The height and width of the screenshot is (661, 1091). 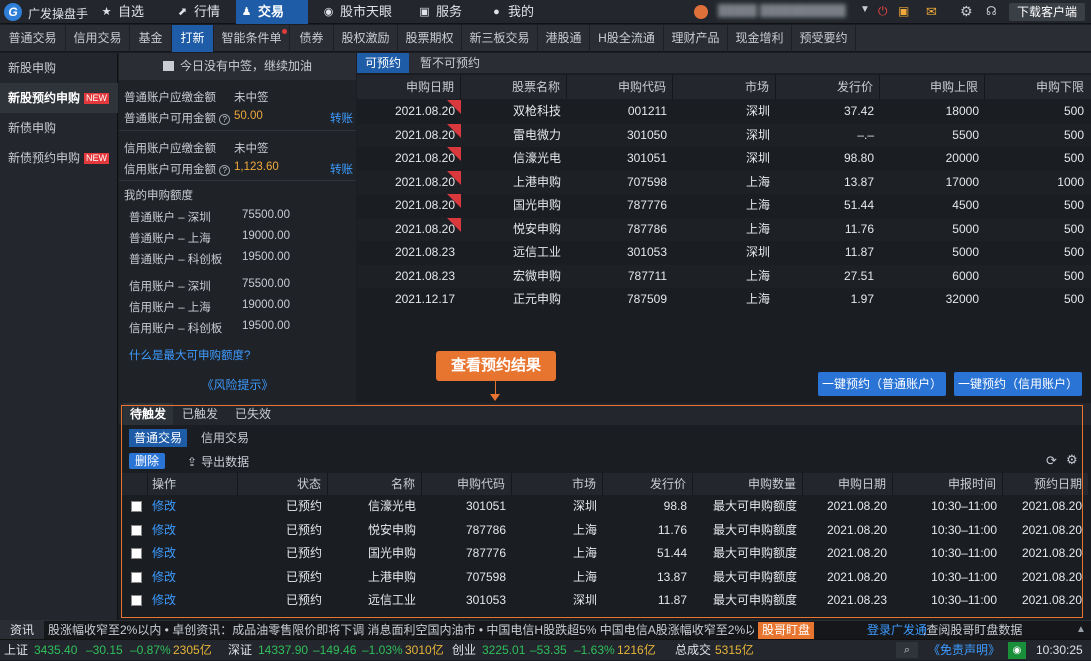 I want to click on col-action: 操作, so click(x=193, y=484).